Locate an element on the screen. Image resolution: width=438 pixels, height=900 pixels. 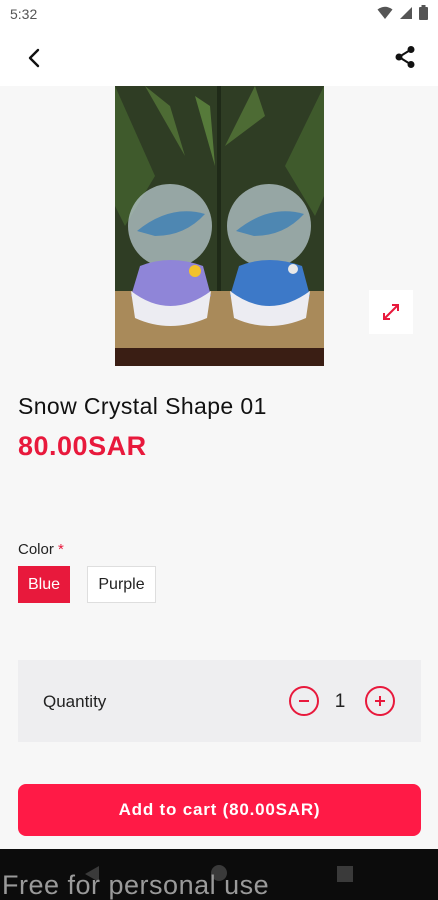
quantity-decrease-button is located at coordinates (304, 701).